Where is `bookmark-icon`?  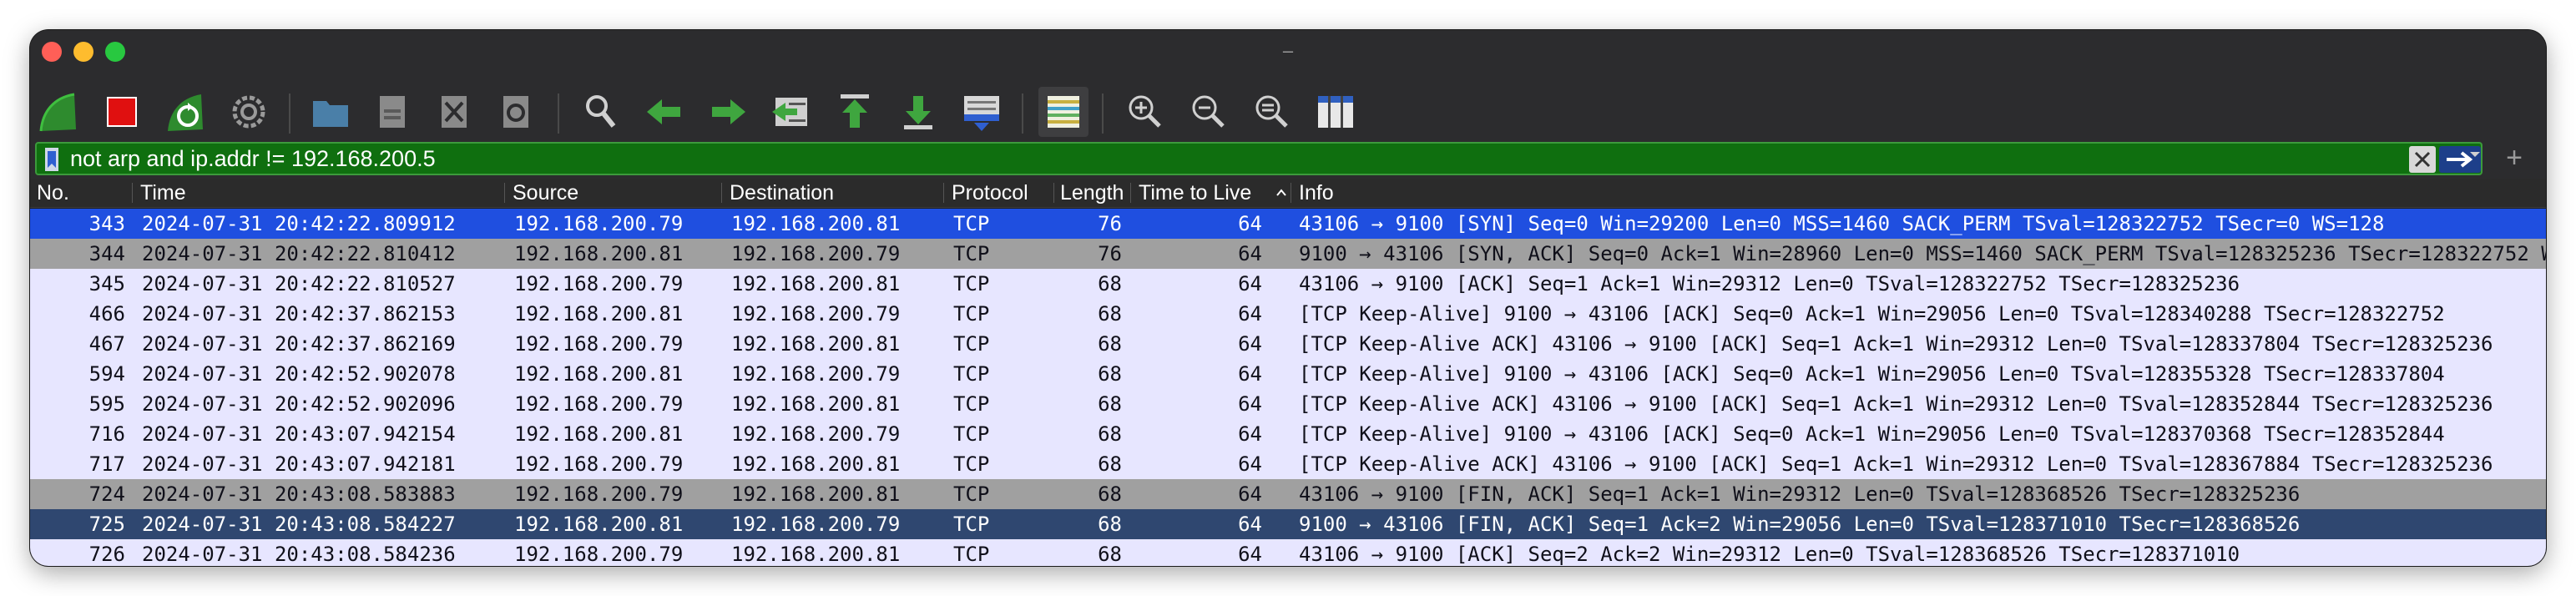 bookmark-icon is located at coordinates (51, 159).